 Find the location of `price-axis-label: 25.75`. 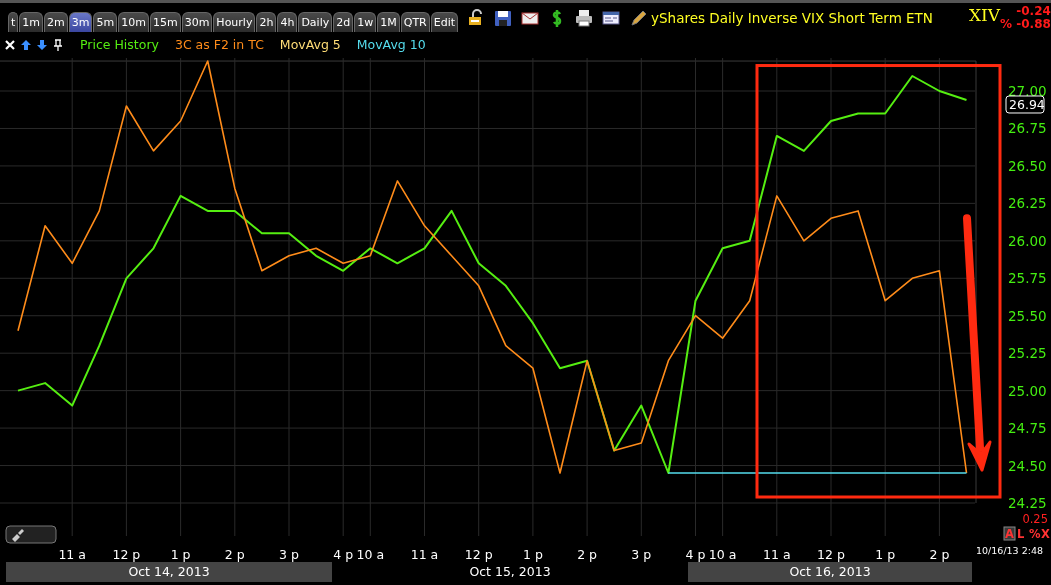

price-axis-label: 25.75 is located at coordinates (1027, 278).